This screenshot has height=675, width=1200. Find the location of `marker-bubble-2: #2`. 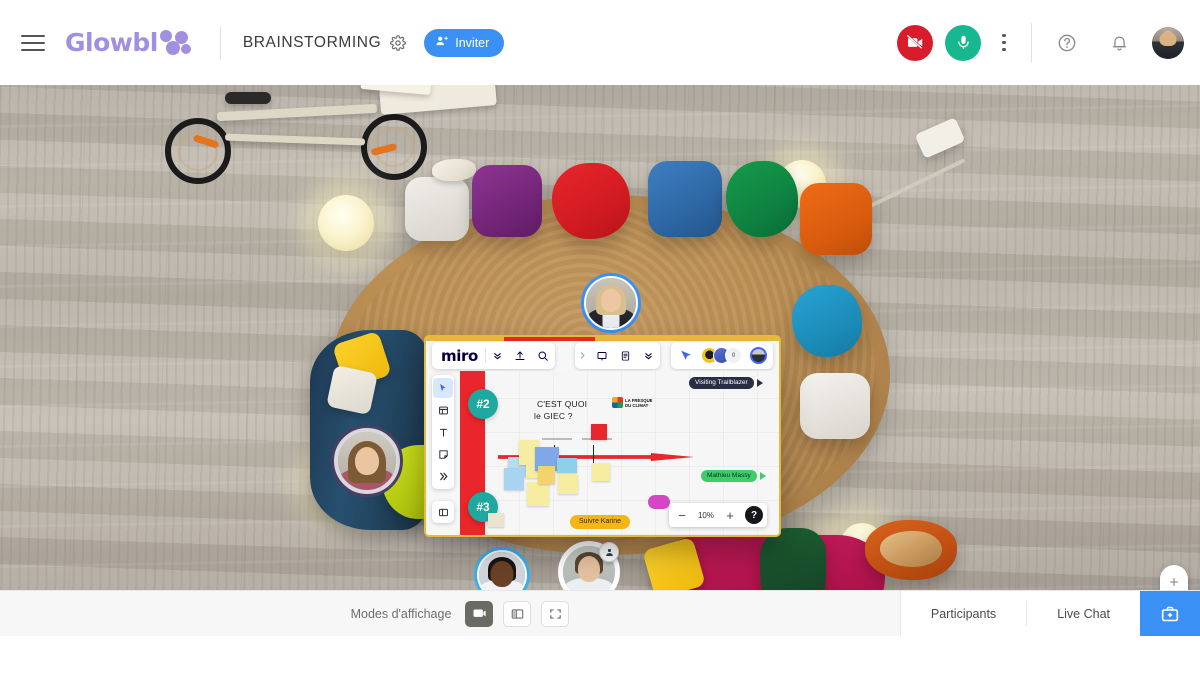

marker-bubble-2: #2 is located at coordinates (483, 404).